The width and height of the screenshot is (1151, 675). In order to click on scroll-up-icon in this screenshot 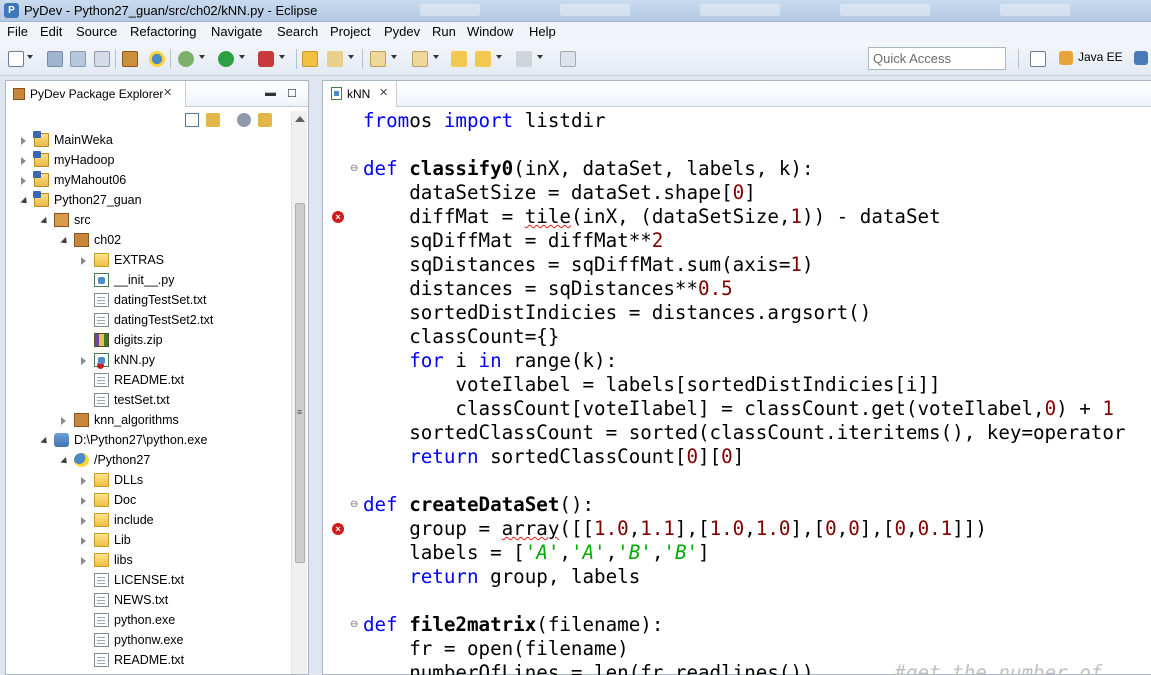, I will do `click(300, 119)`.